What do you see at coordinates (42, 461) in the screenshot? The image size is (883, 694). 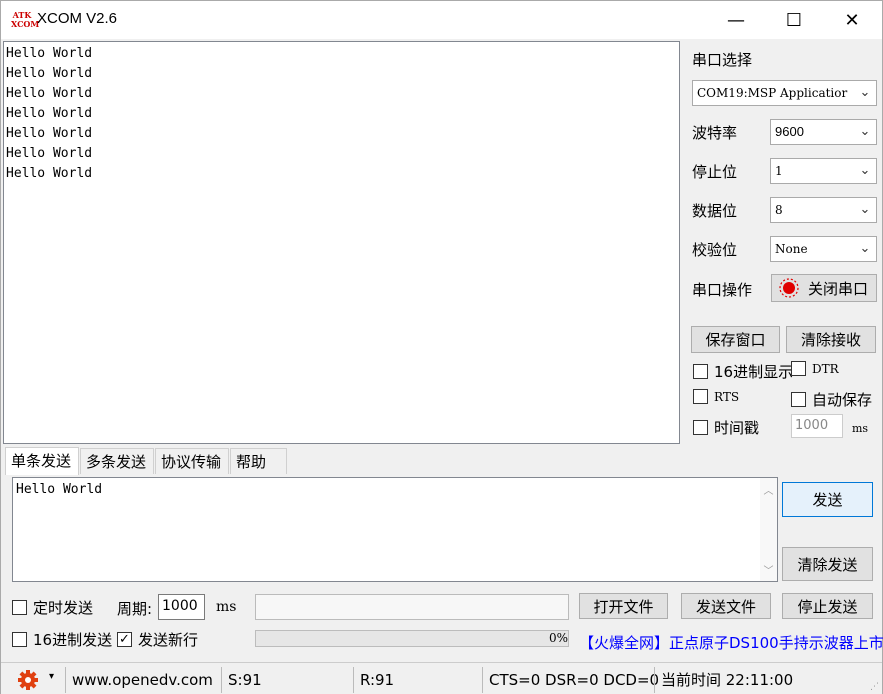 I see `tab-single-send: 单条发送` at bounding box center [42, 461].